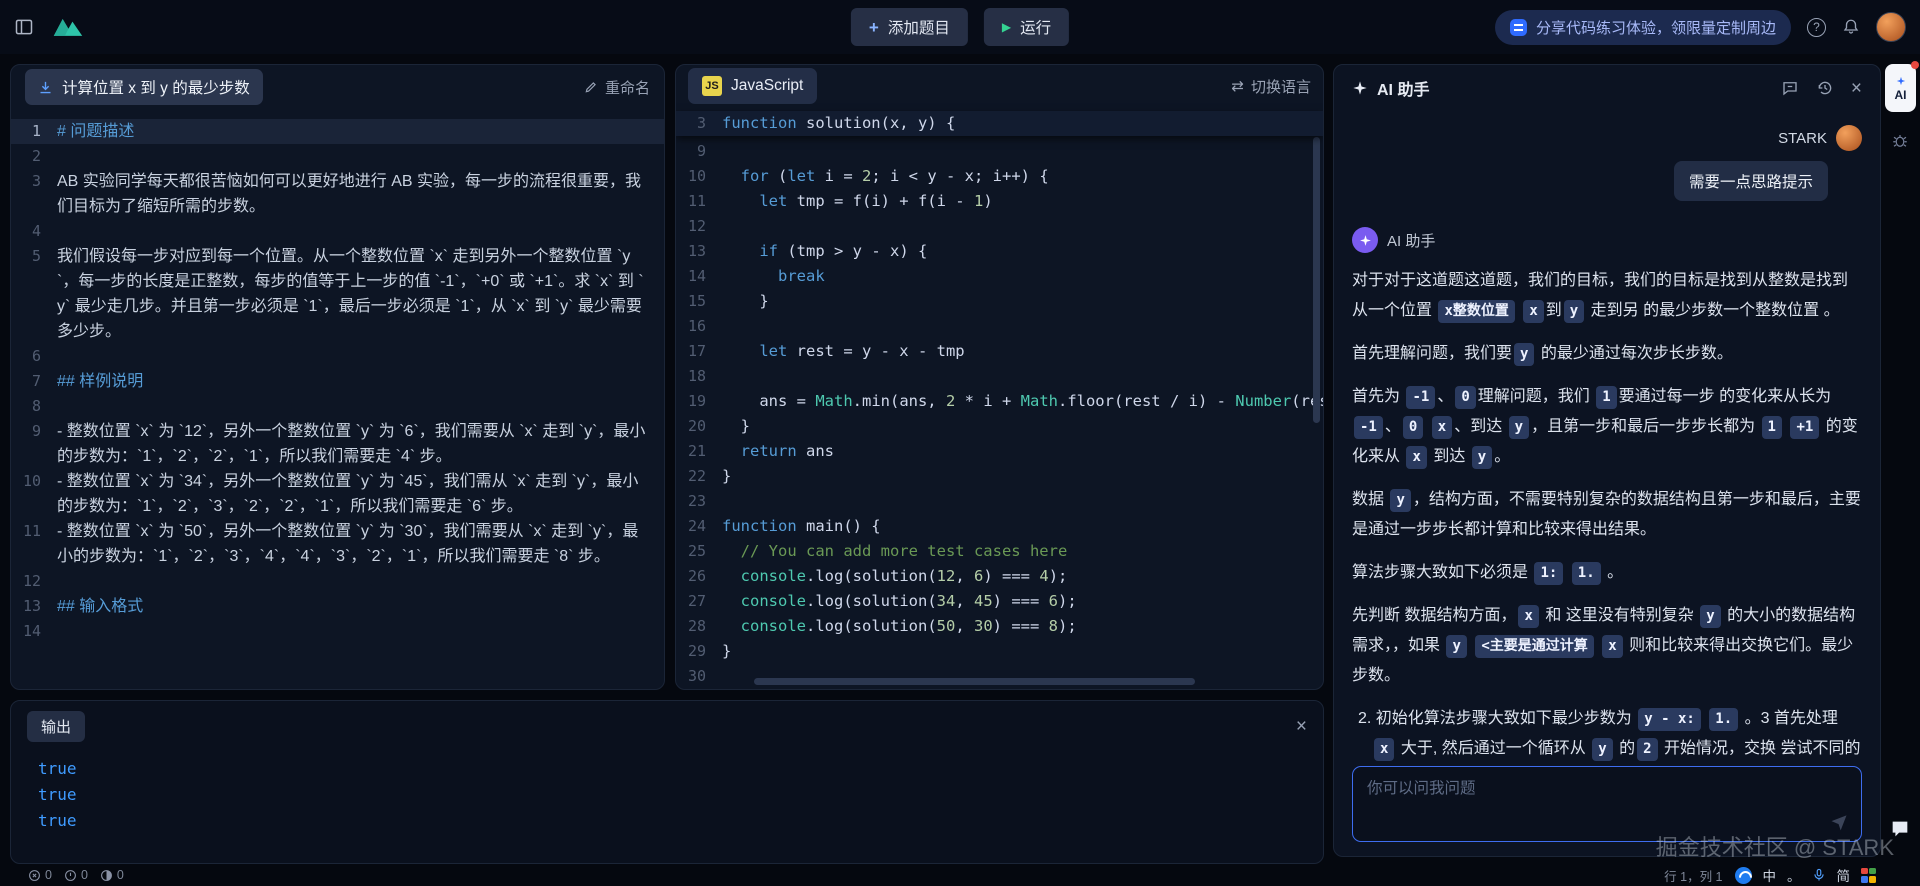 This screenshot has height=886, width=1920. I want to click on user-message-header: STARK, so click(1607, 138).